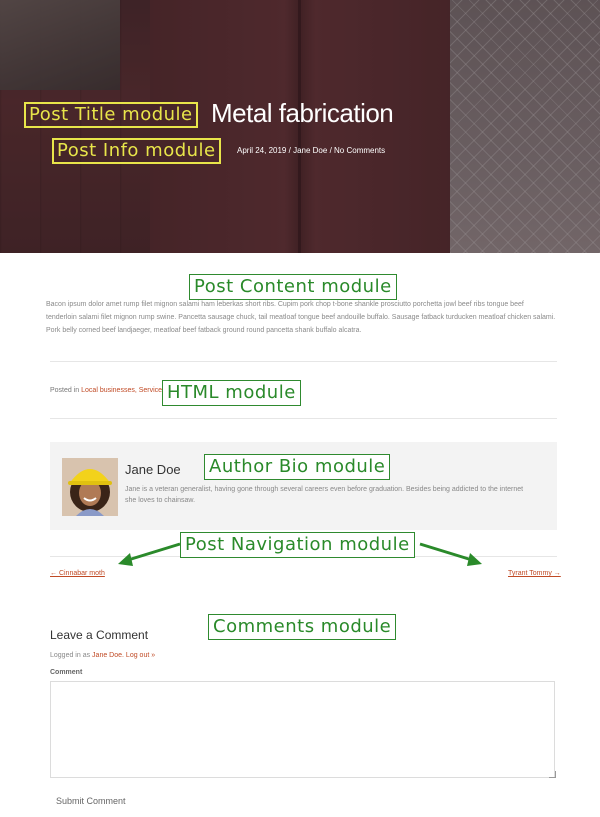  Describe the element at coordinates (534, 573) in the screenshot. I see `next-post-link: Tyrant Tommy →` at that location.